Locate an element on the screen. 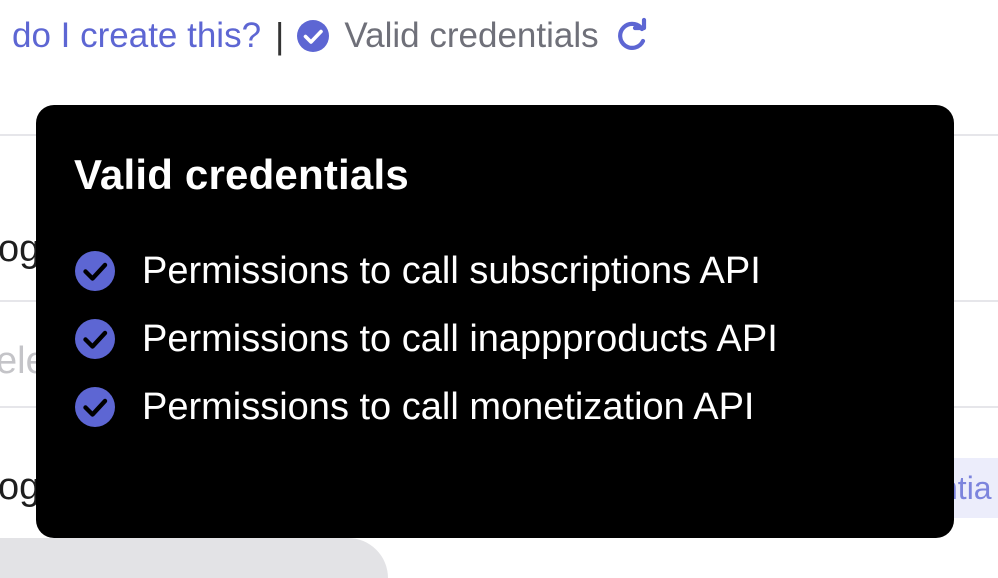  permission-item: Permissions to call inappproducts API is located at coordinates (514, 339).